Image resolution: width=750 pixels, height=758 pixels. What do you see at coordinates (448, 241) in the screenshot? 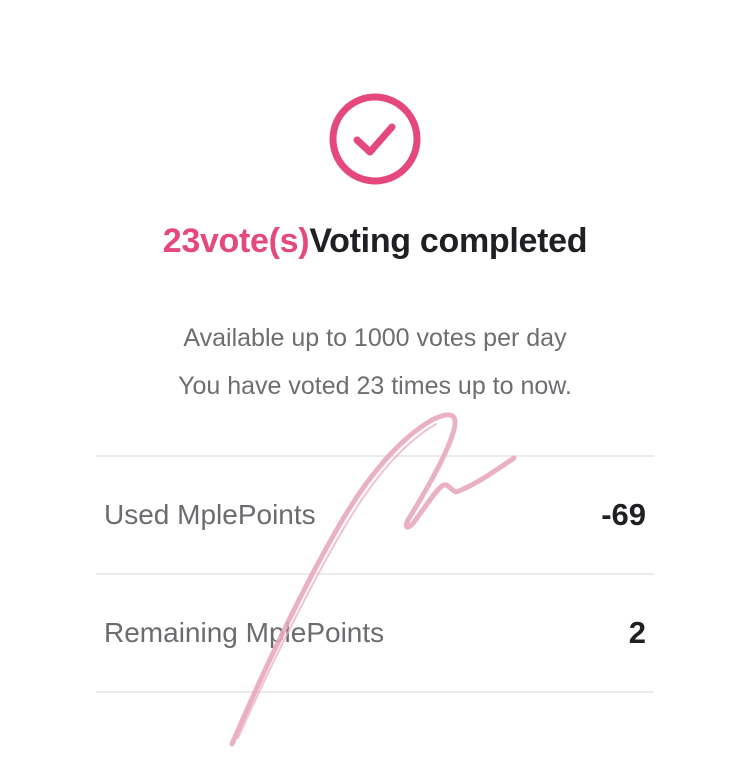
I see `voting-status: Voting completed` at bounding box center [448, 241].